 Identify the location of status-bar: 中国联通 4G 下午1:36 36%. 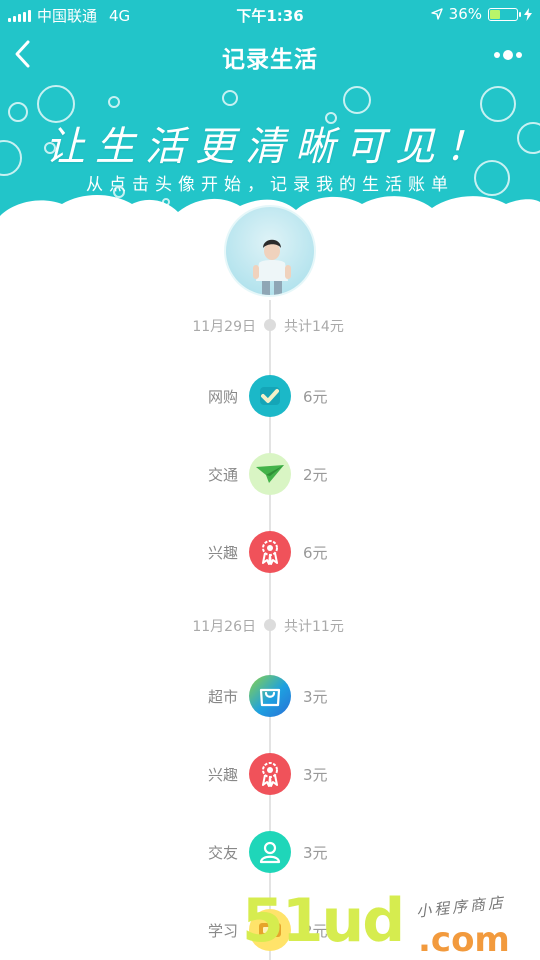
(270, 14).